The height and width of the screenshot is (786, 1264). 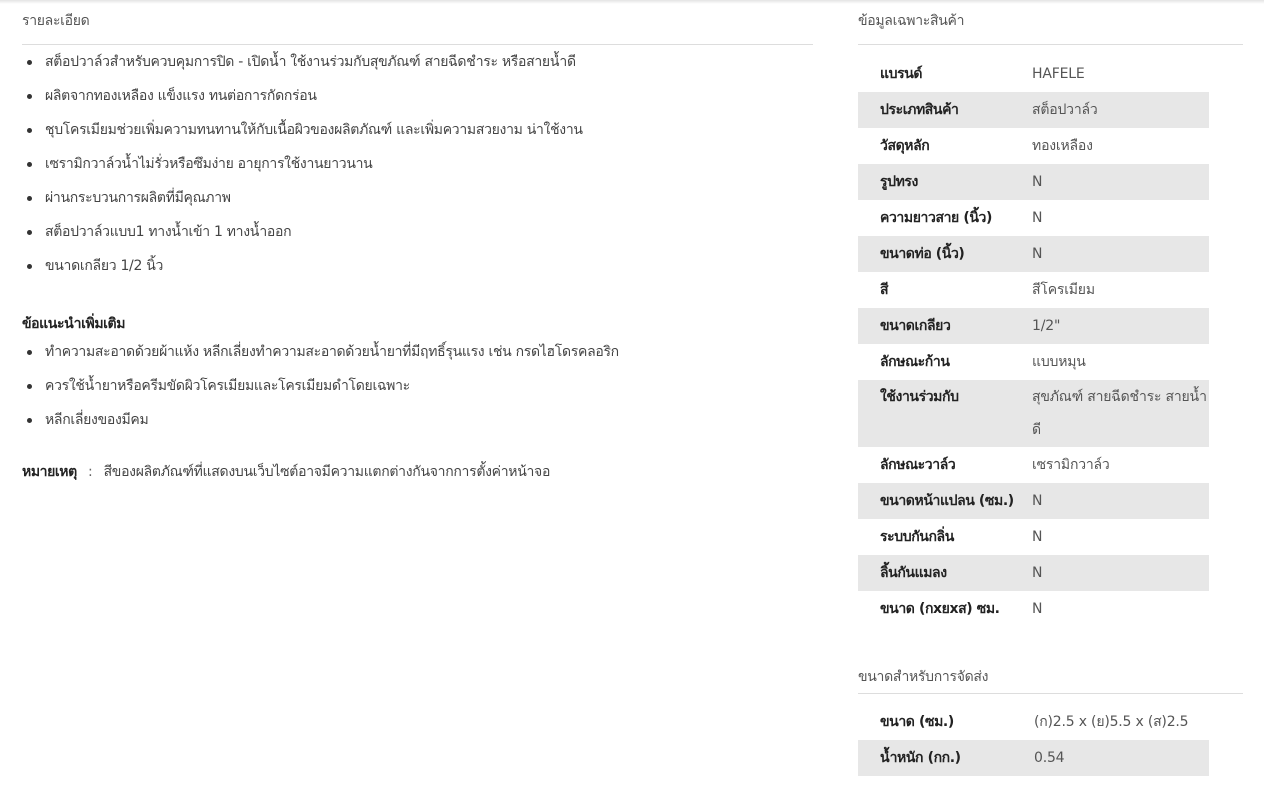 I want to click on spec-label: รูปทรง, so click(x=899, y=182).